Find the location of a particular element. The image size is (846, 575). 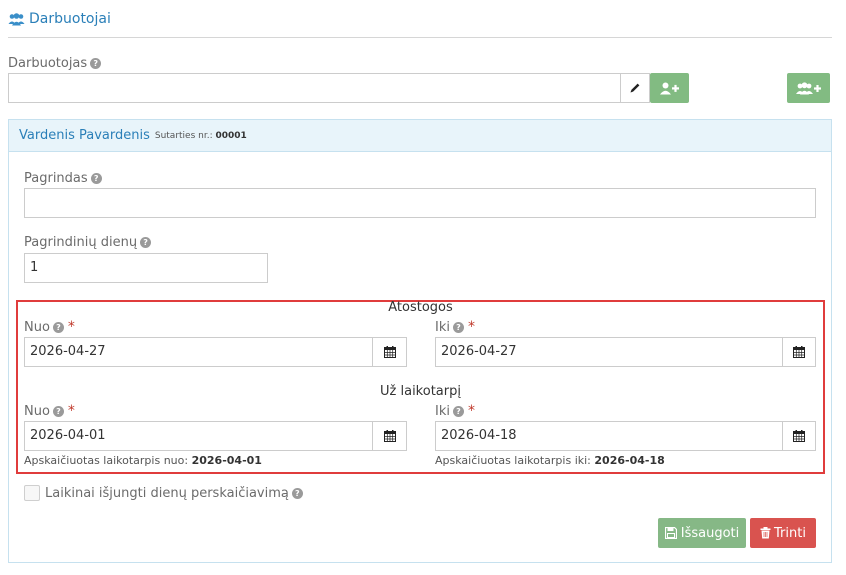

users-plus-icon is located at coordinates (808, 87).